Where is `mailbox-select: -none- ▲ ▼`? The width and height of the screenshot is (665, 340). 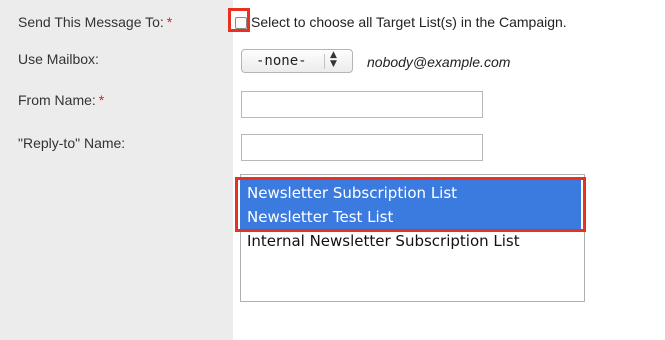
mailbox-select: -none- ▲ ▼ is located at coordinates (297, 61).